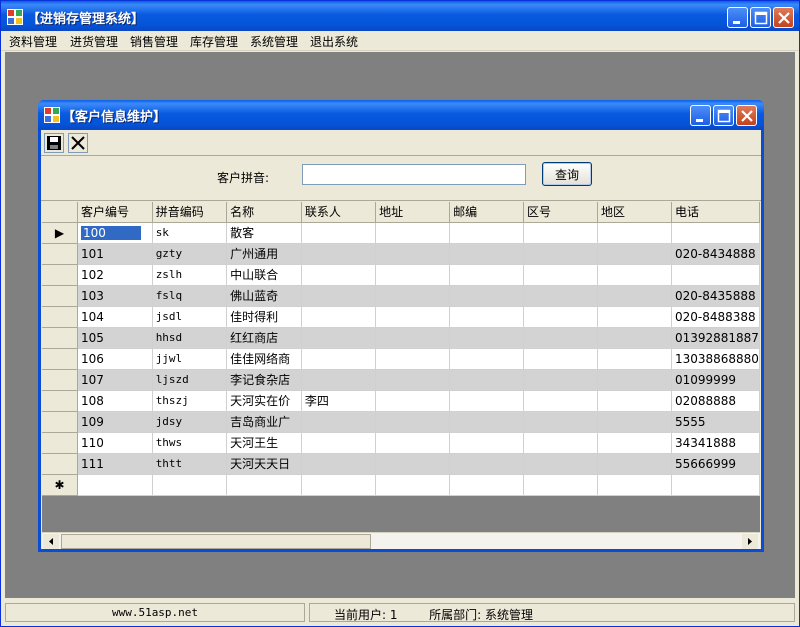 The image size is (800, 627). Describe the element at coordinates (190, 464) in the screenshot. I see `cell-pinyin-code: thtt` at that location.